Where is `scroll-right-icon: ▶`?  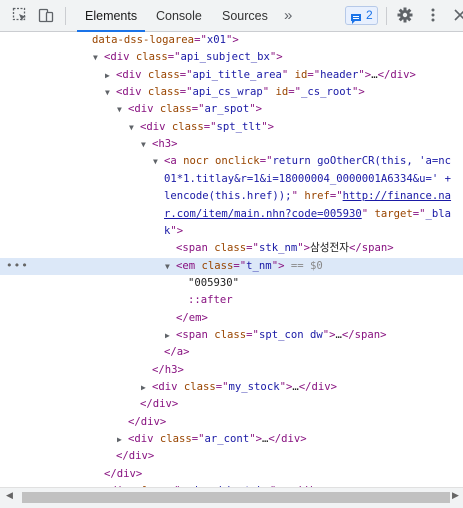 scroll-right-icon: ▶ is located at coordinates (455, 496).